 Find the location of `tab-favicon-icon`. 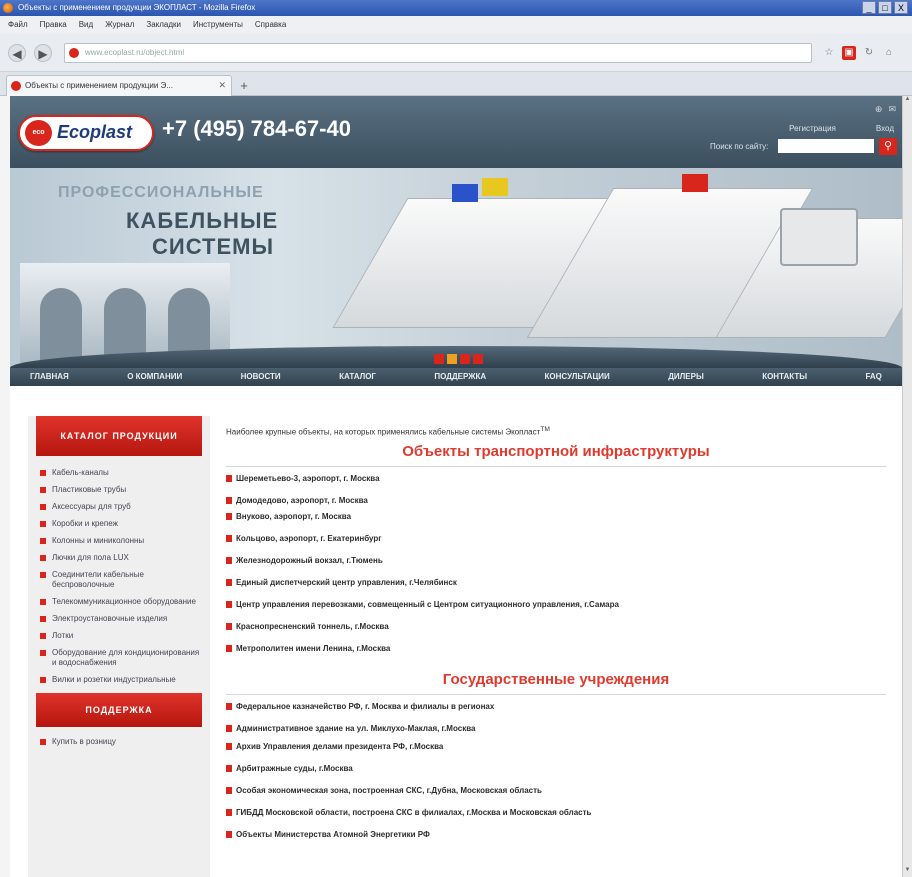

tab-favicon-icon is located at coordinates (16, 86).